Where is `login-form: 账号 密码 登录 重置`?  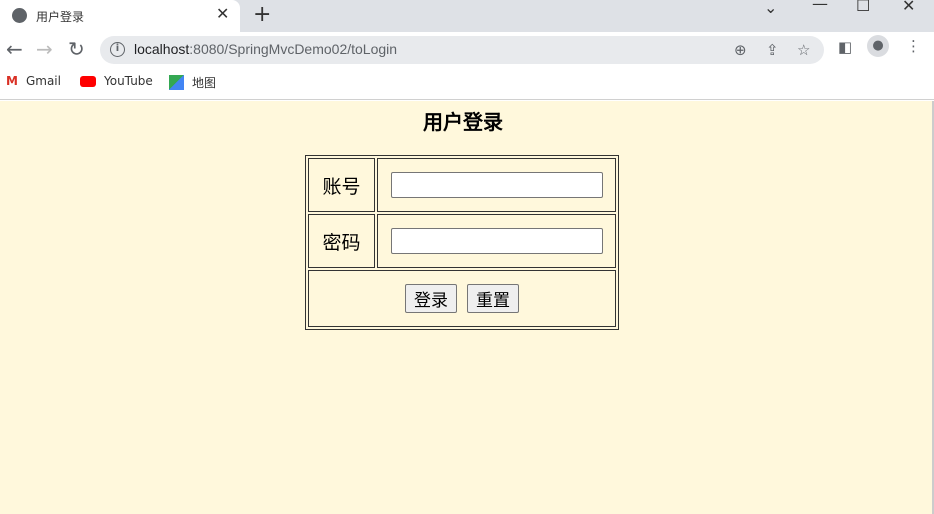 login-form: 账号 密码 登录 重置 is located at coordinates (462, 242).